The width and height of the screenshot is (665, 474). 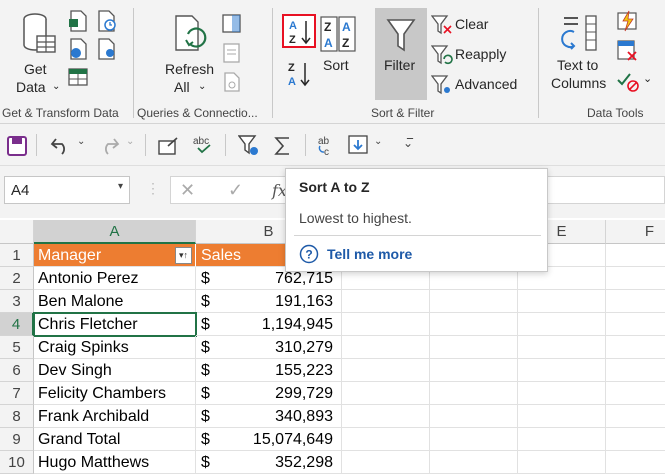 What do you see at coordinates (269, 393) in the screenshot?
I see `cell-sales: $299,729` at bounding box center [269, 393].